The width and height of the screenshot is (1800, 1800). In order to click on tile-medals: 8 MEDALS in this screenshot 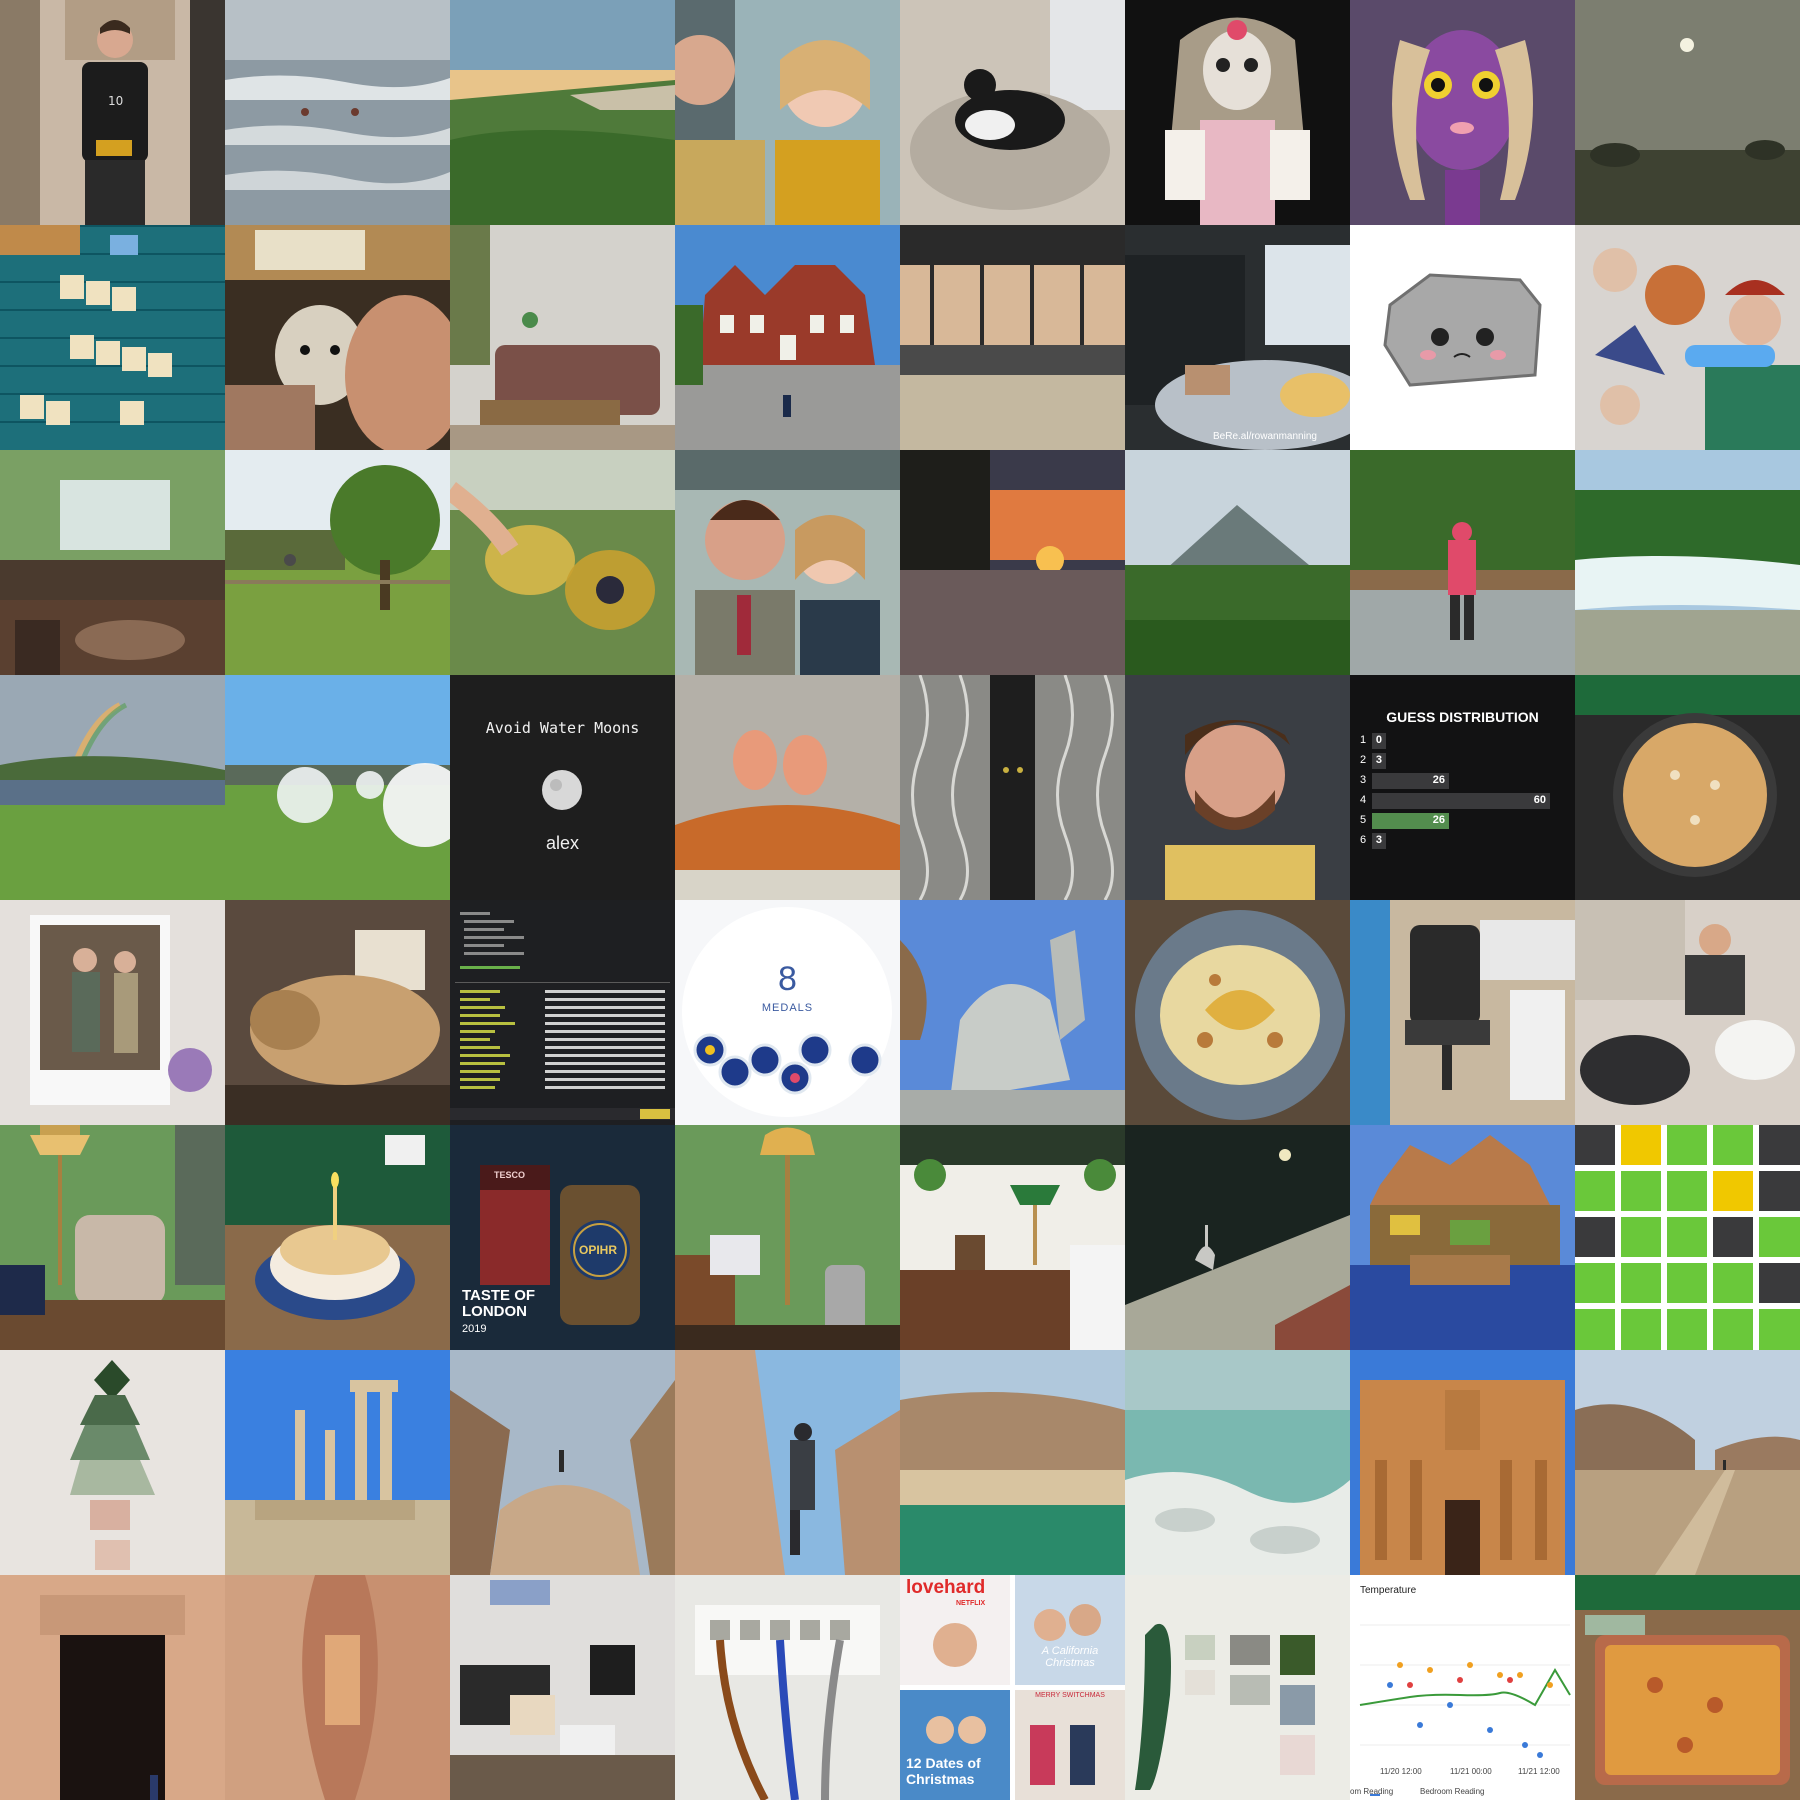, I will do `click(787, 1012)`.